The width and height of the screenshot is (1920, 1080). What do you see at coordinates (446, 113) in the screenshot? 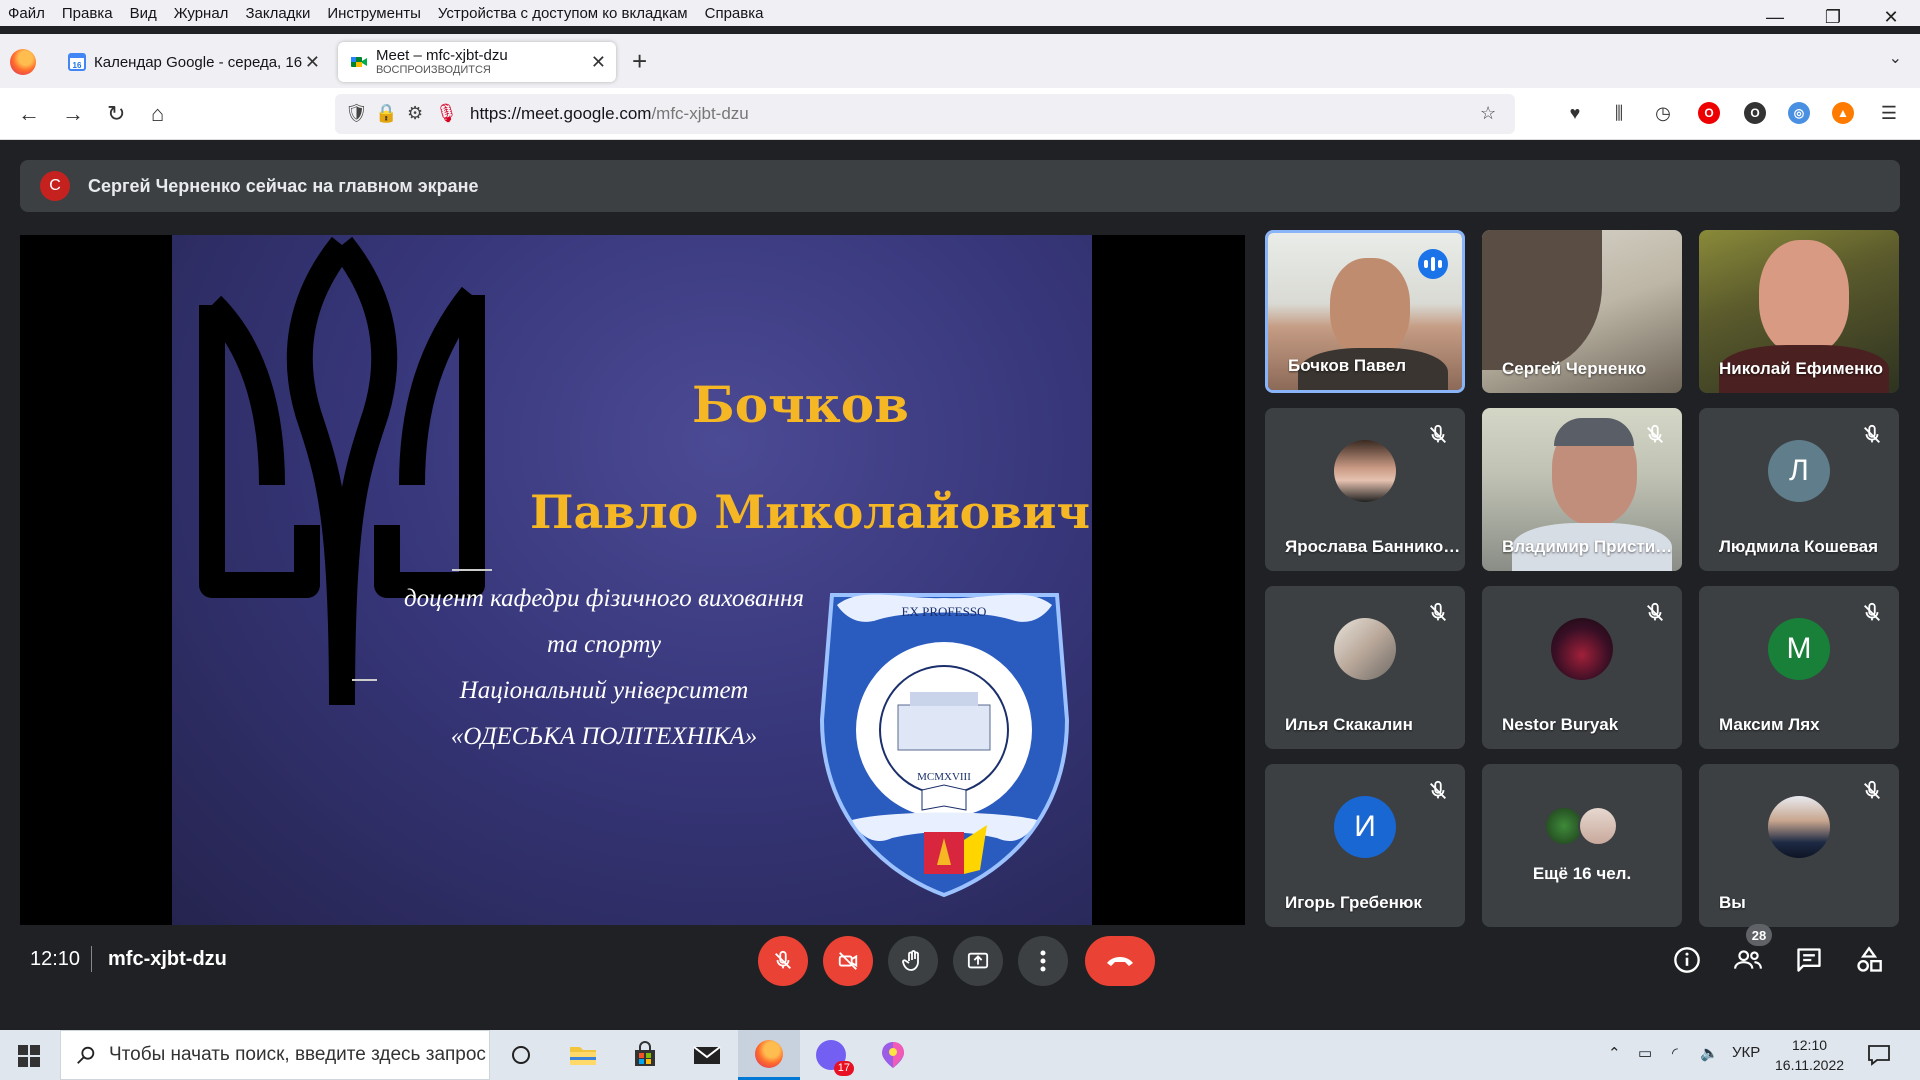
I see `microphone-indicator-icon: 🎙` at bounding box center [446, 113].